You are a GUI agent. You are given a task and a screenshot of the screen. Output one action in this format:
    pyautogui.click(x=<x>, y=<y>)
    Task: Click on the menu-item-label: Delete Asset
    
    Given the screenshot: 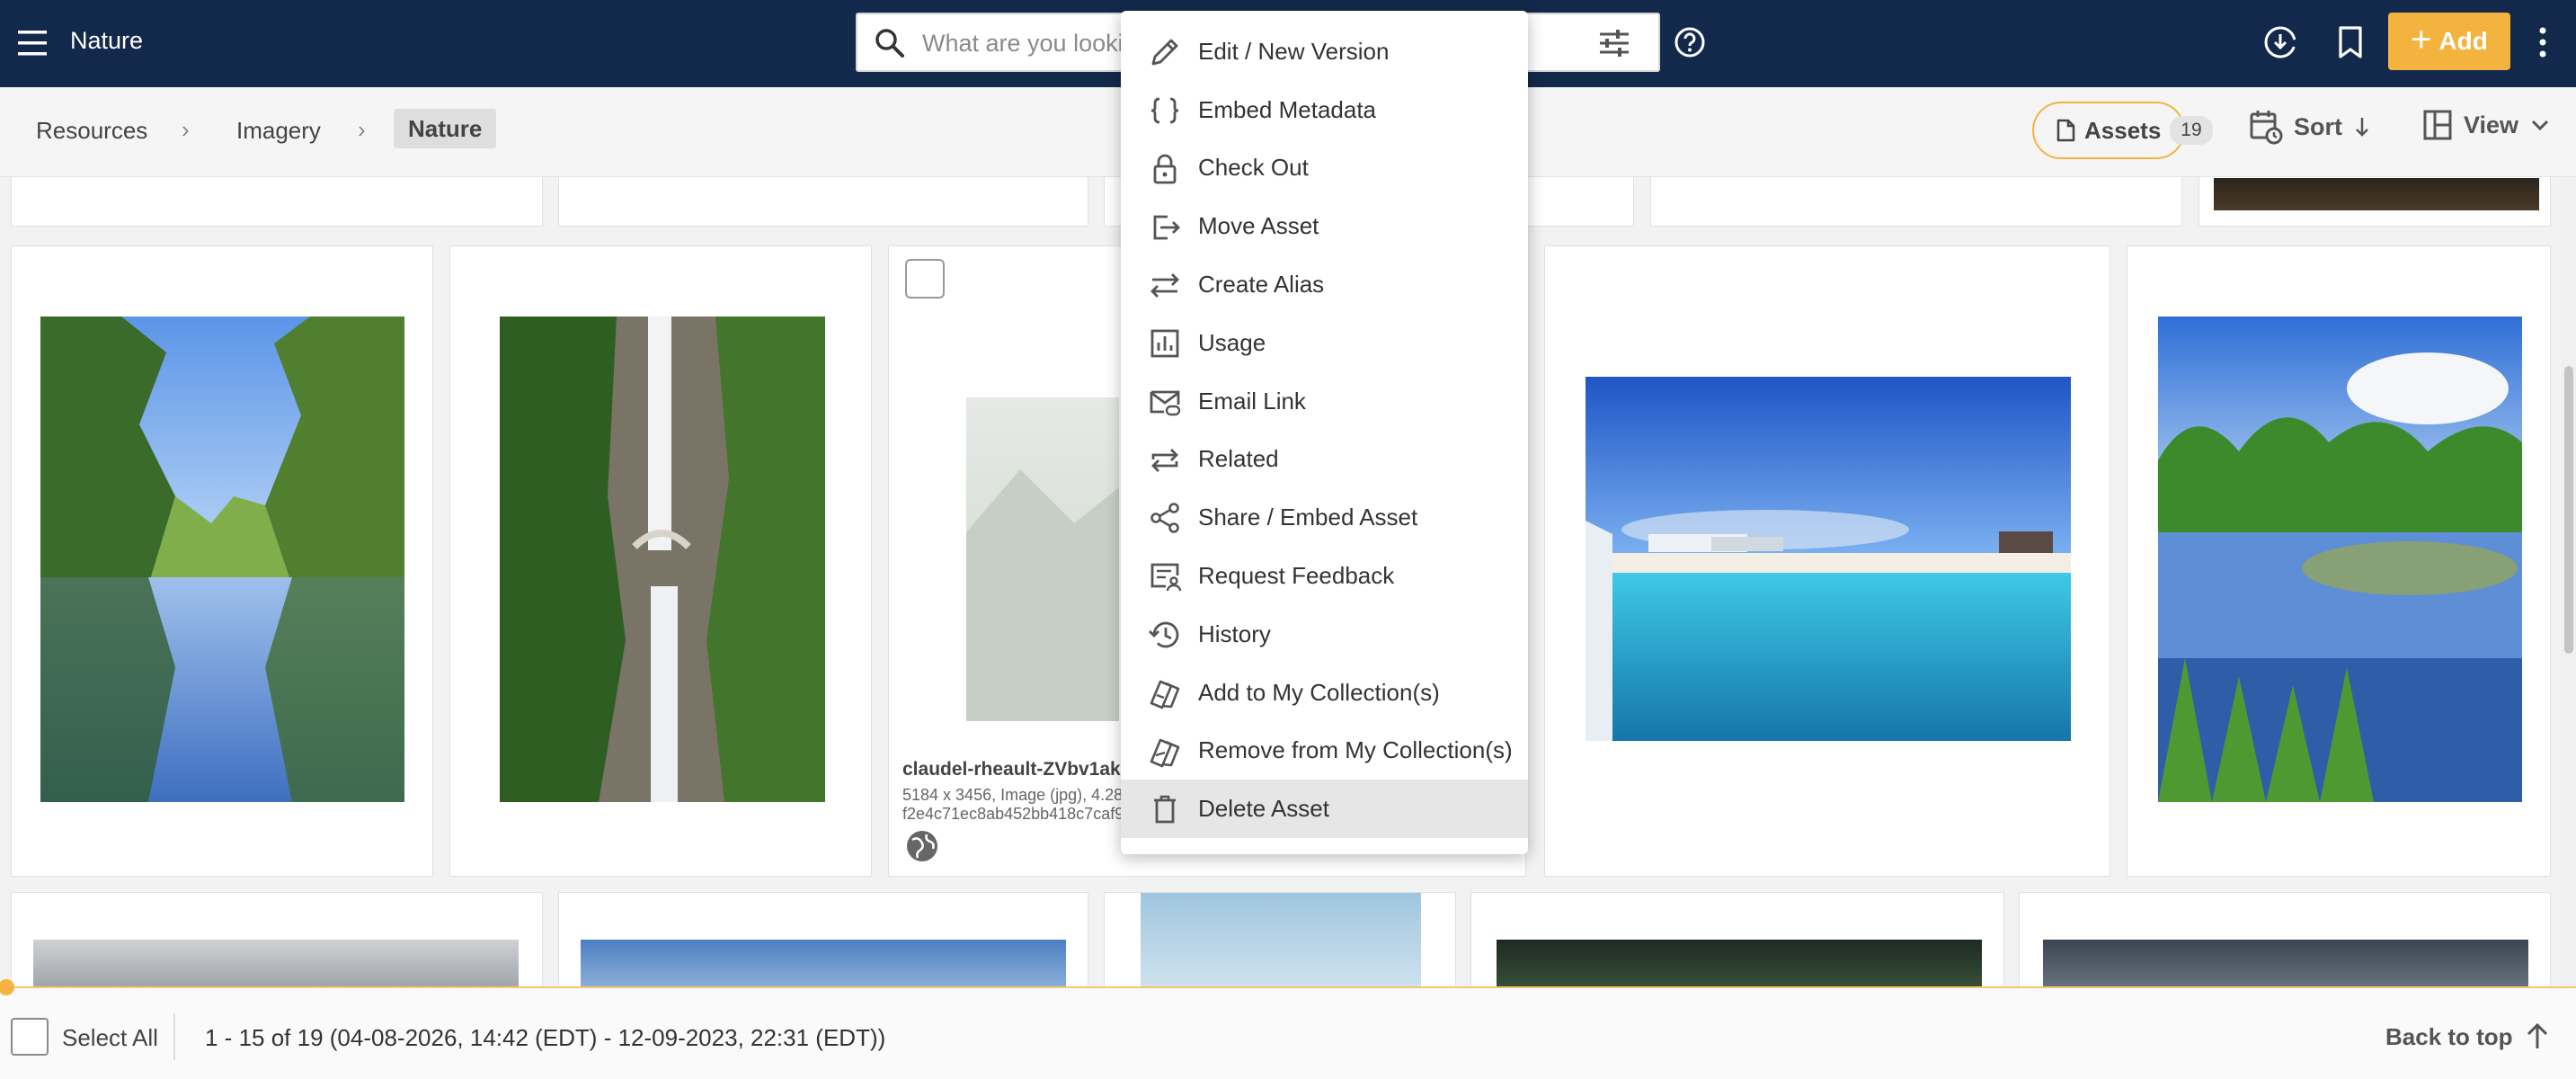 What is the action you would take?
    pyautogui.click(x=1263, y=809)
    